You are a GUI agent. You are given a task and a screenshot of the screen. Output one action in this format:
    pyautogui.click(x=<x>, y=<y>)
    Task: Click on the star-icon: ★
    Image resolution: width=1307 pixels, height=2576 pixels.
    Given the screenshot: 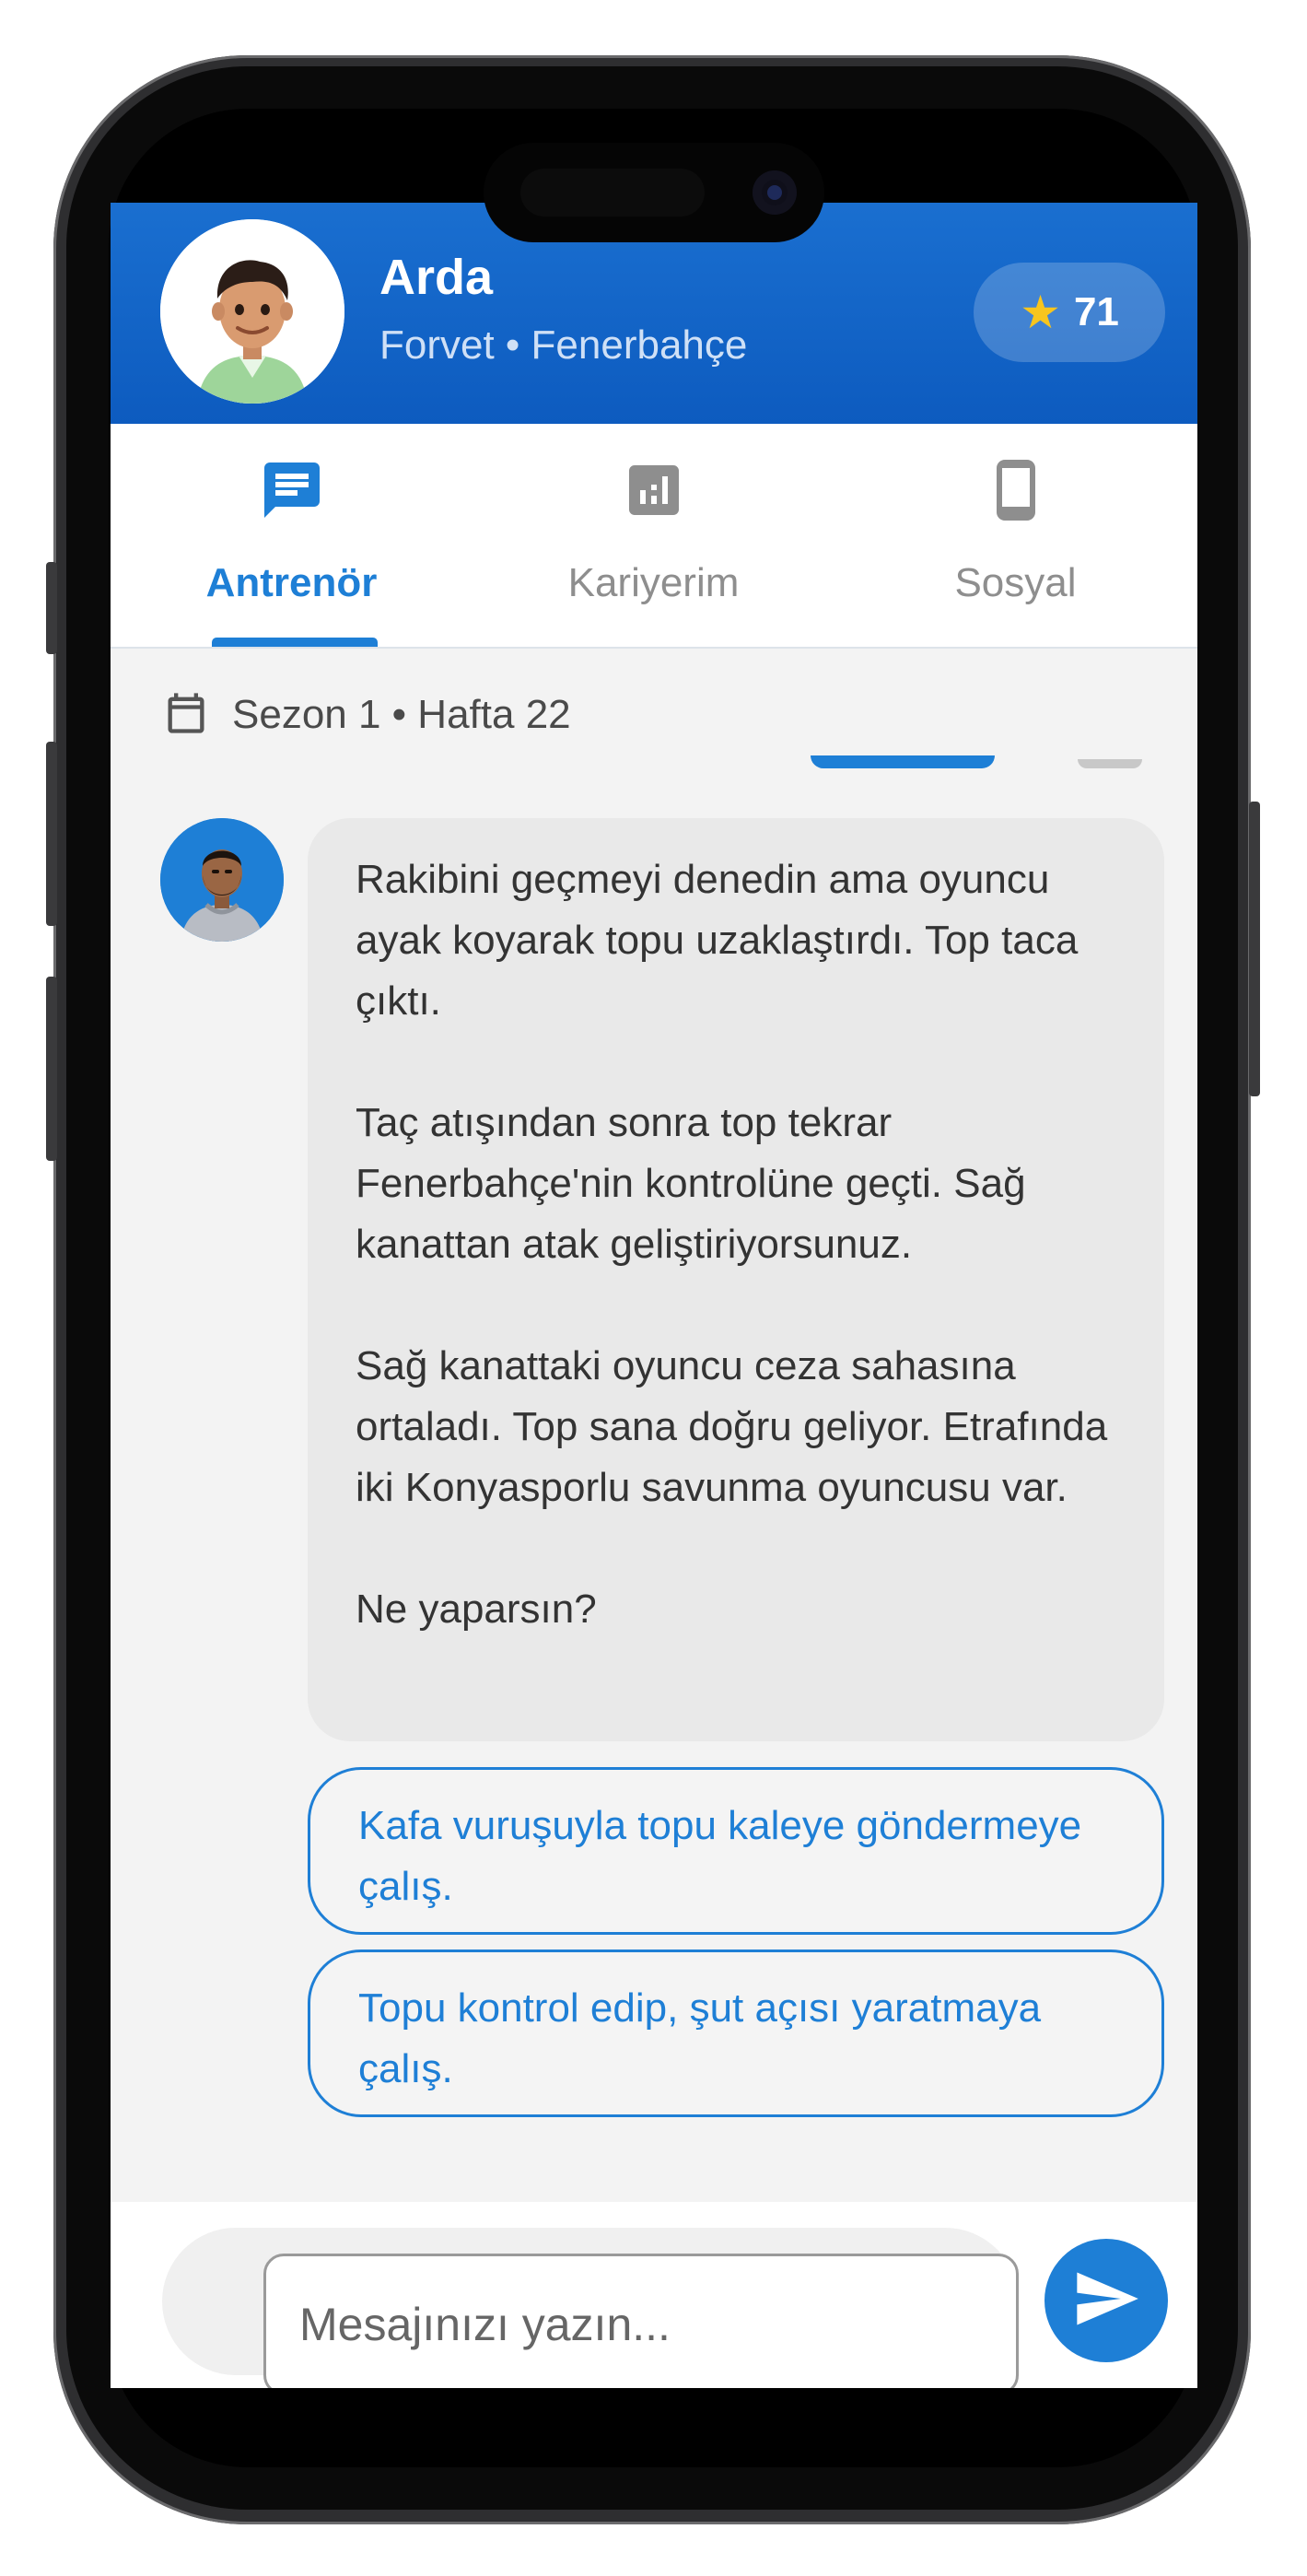 What is the action you would take?
    pyautogui.click(x=1041, y=312)
    